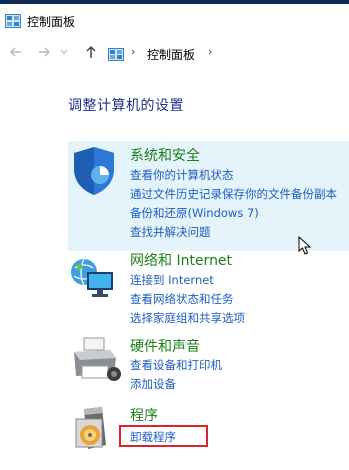  I want to click on network-globe-icon, so click(95, 279).